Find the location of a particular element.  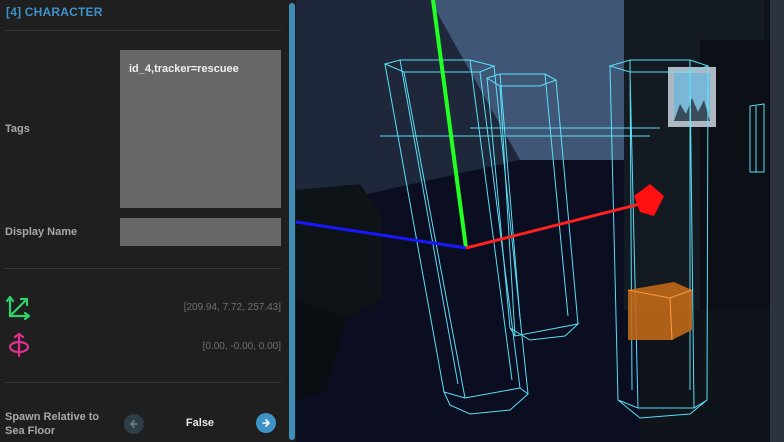

next-value-button is located at coordinates (266, 423).